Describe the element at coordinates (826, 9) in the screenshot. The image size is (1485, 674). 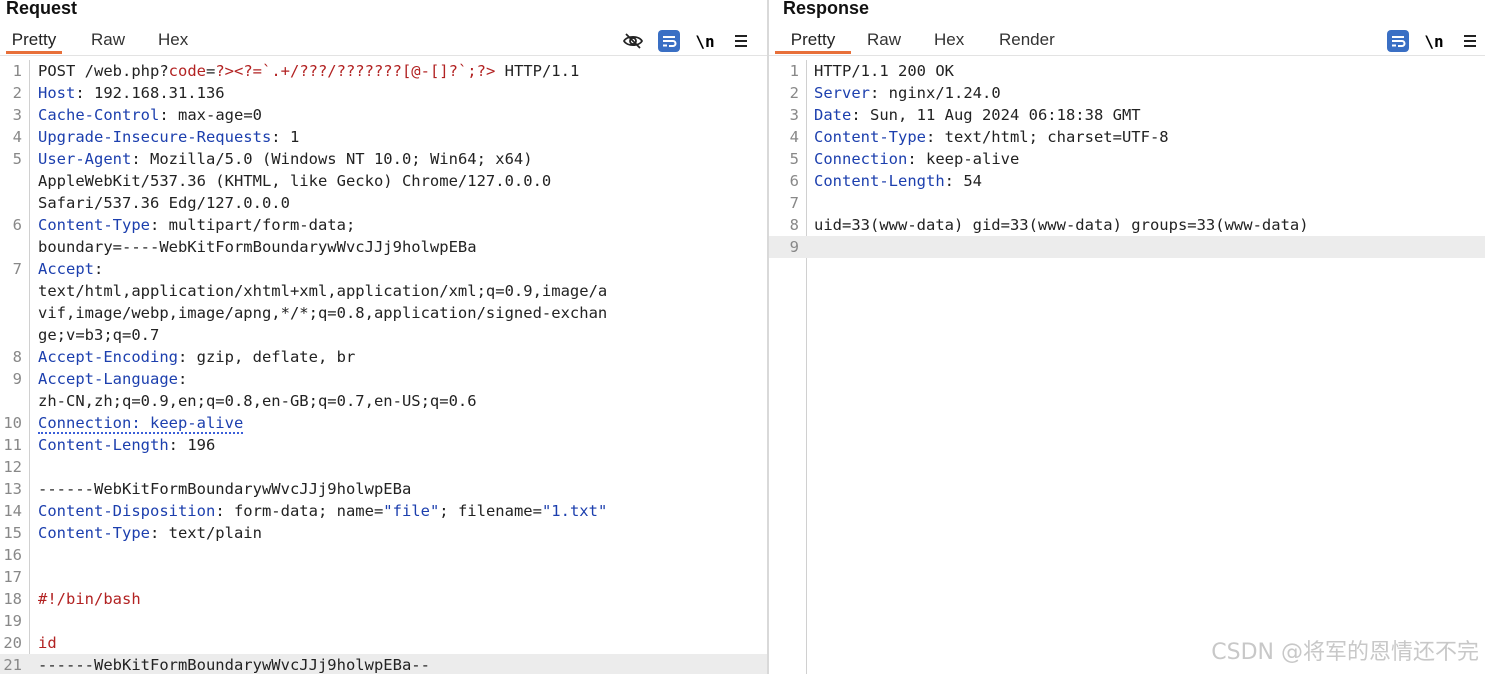
I see `response-title: Response` at that location.